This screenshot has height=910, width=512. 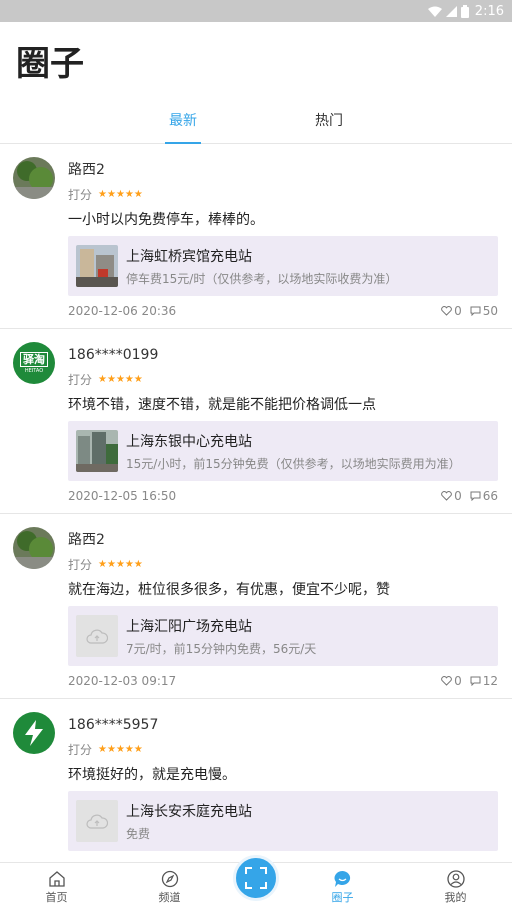 I want to click on station-name: 上海长安禾庭充电站, so click(x=189, y=811).